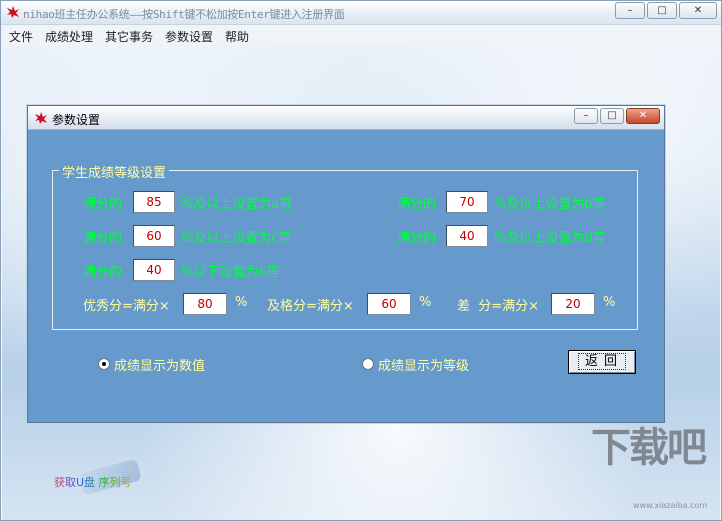 The image size is (722, 521). I want to click on grade-b-input: 70, so click(467, 202).